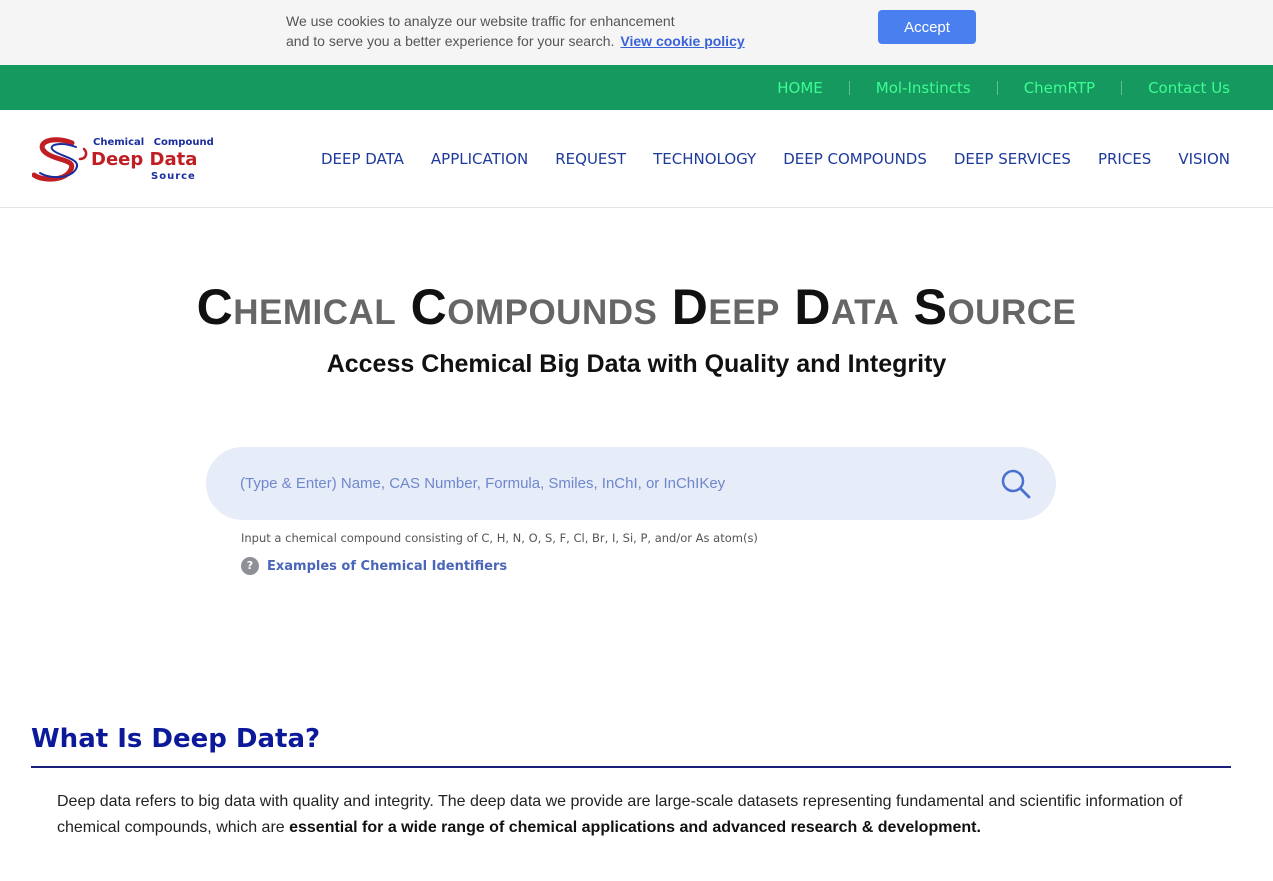  I want to click on main-nav-application: APPLICATION, so click(479, 159).